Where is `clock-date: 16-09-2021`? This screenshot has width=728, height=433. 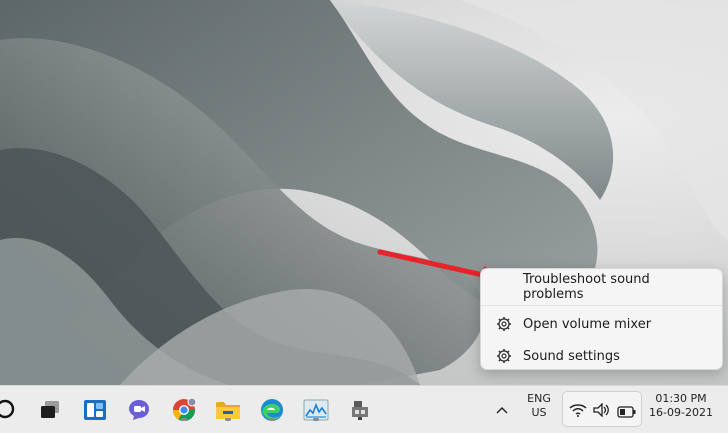
clock-date: 16-09-2021 is located at coordinates (681, 412).